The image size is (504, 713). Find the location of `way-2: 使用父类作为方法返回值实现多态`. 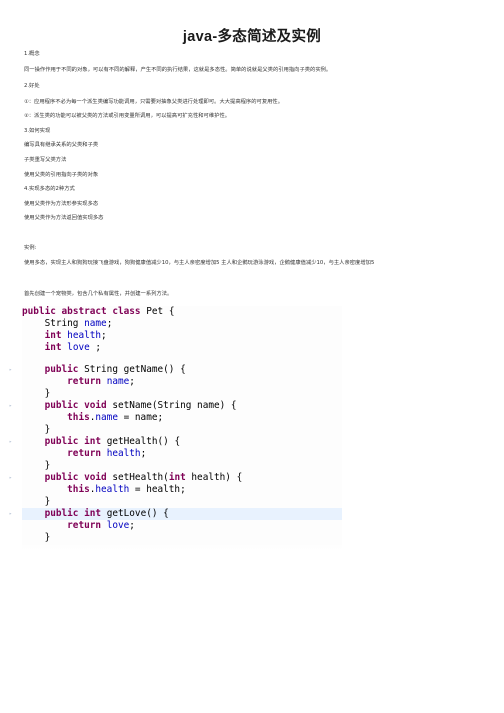

way-2: 使用父类作为方法返回值实现多态 is located at coordinates (64, 218).